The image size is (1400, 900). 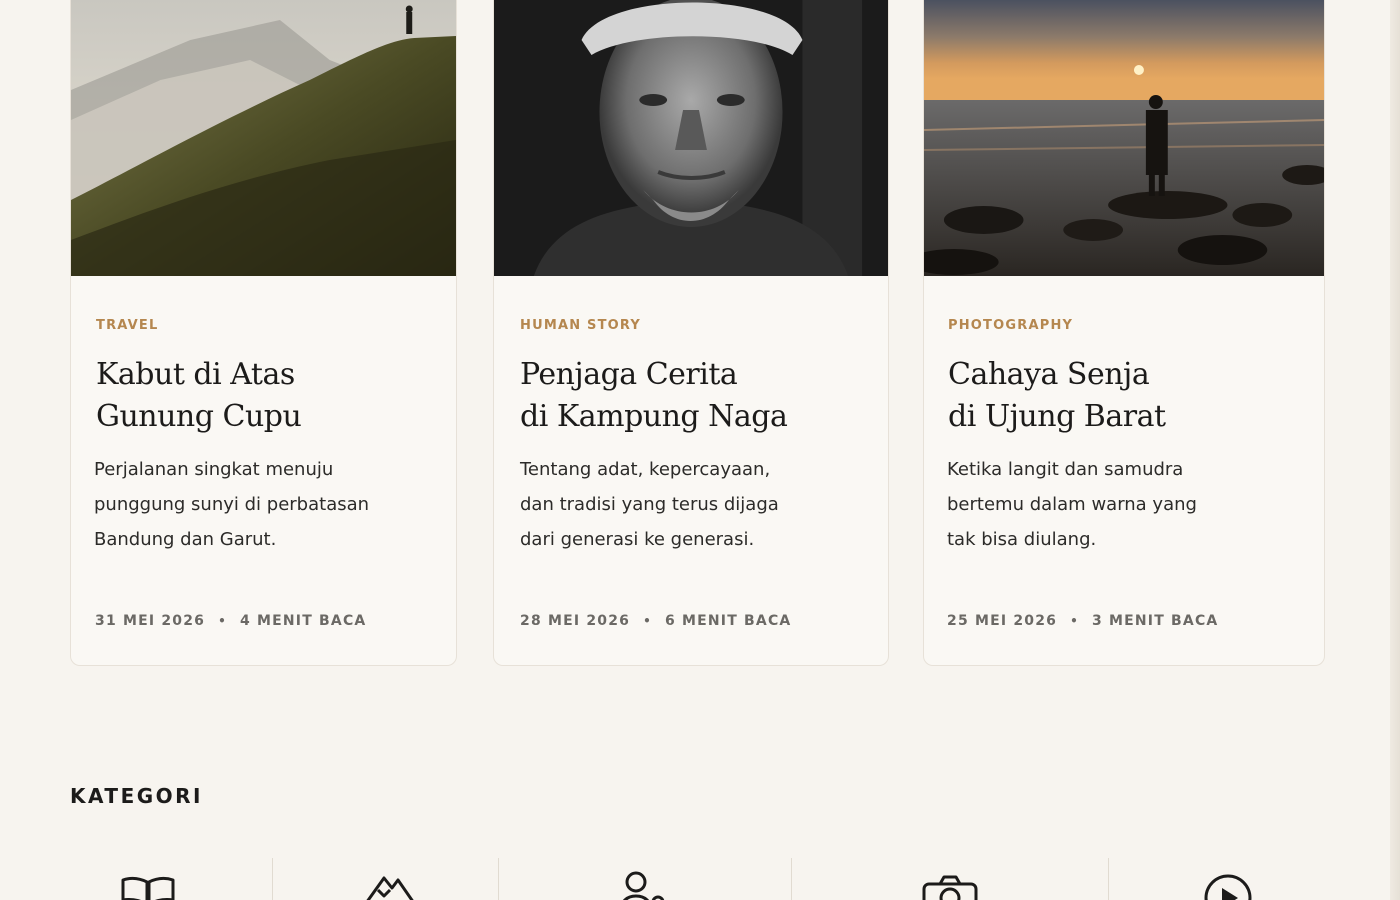 I want to click on article-read-time: 3 MENIT BACA, so click(x=1155, y=621).